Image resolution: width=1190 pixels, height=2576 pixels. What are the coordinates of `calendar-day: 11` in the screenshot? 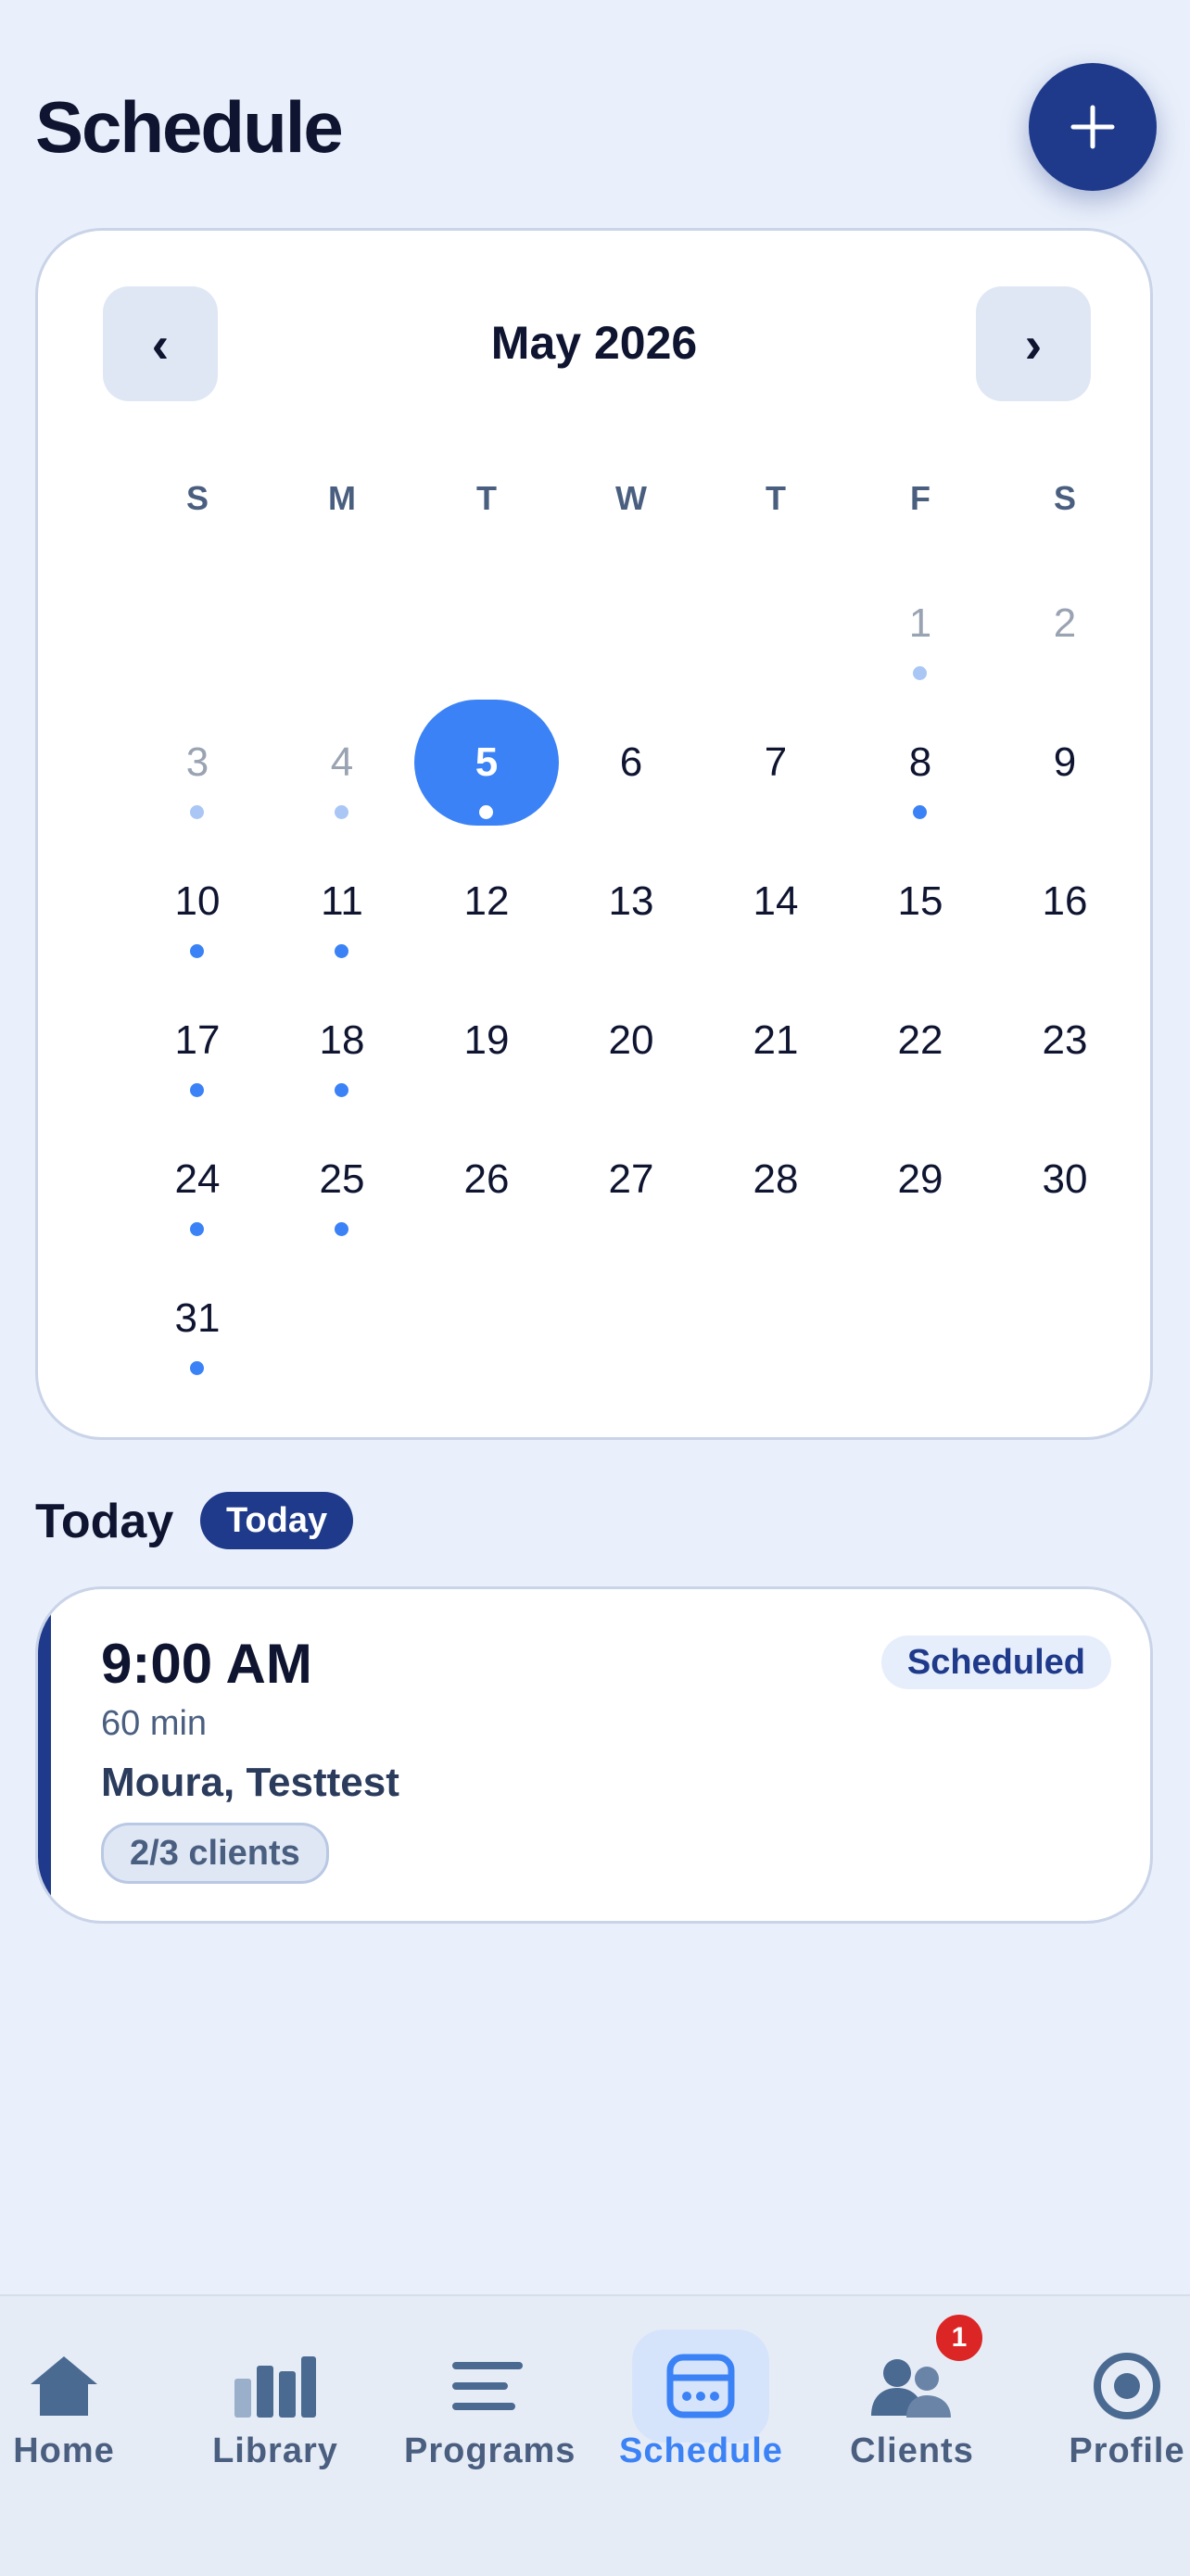 It's located at (342, 902).